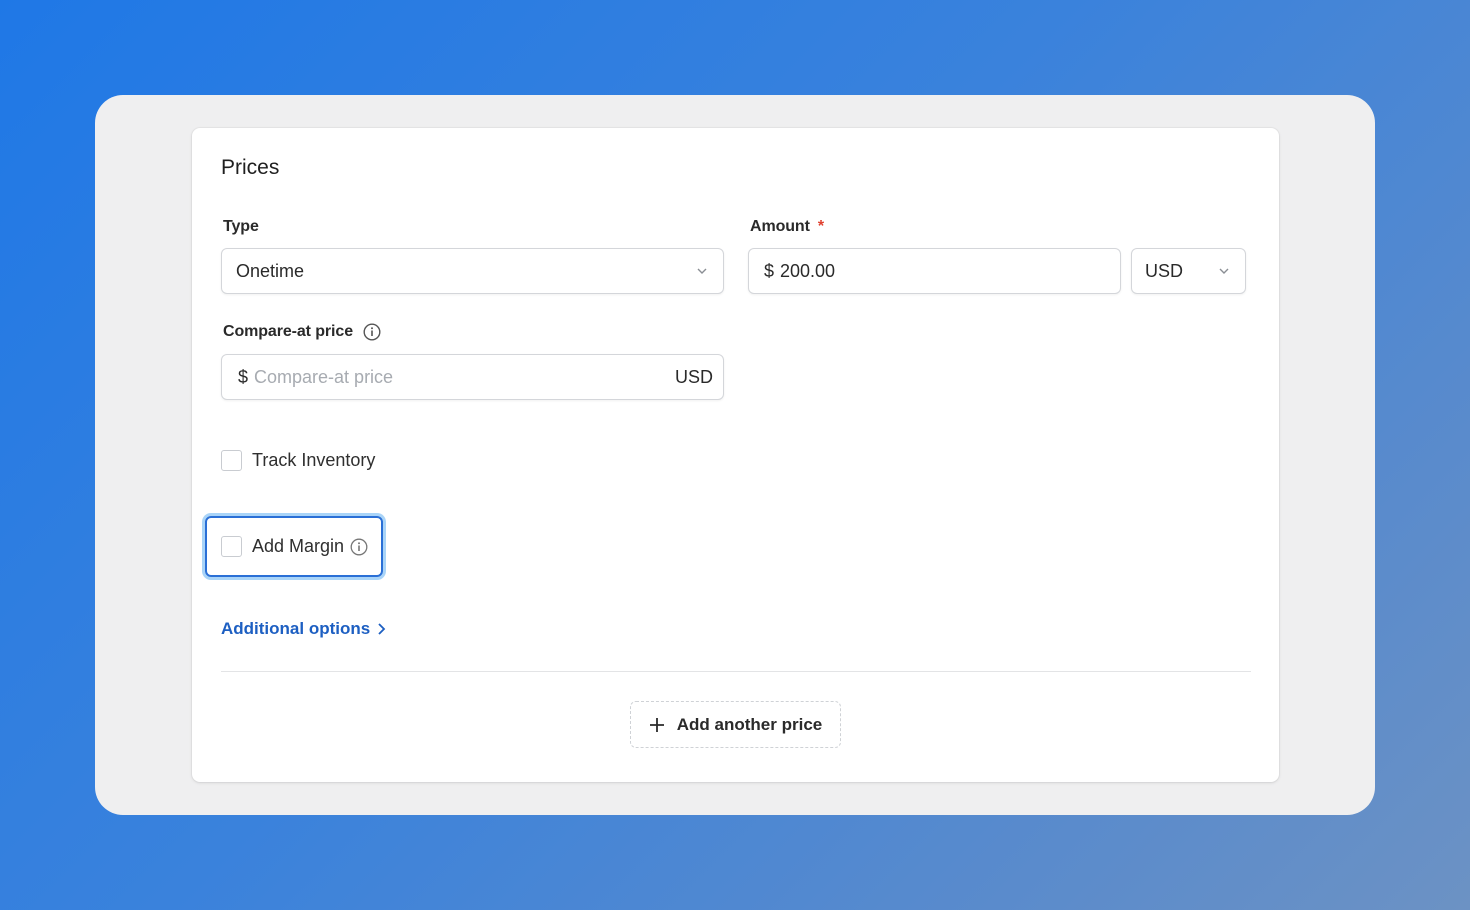  I want to click on add-margin-label: Add Margin, so click(298, 546).